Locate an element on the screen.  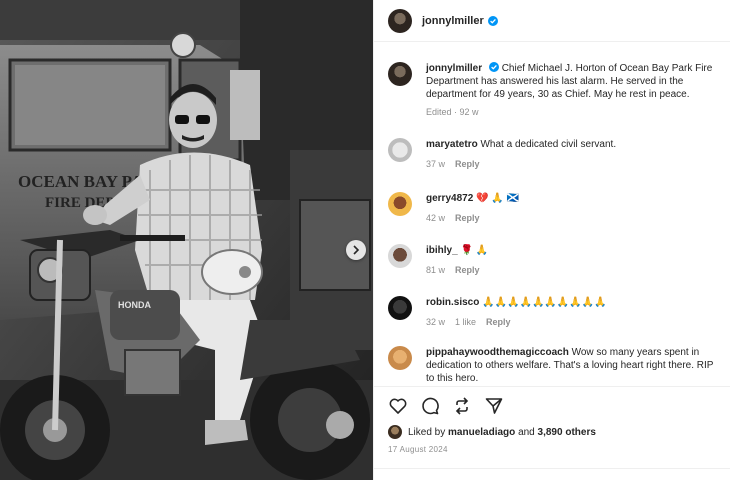
likes-and: and is located at coordinates (526, 432).